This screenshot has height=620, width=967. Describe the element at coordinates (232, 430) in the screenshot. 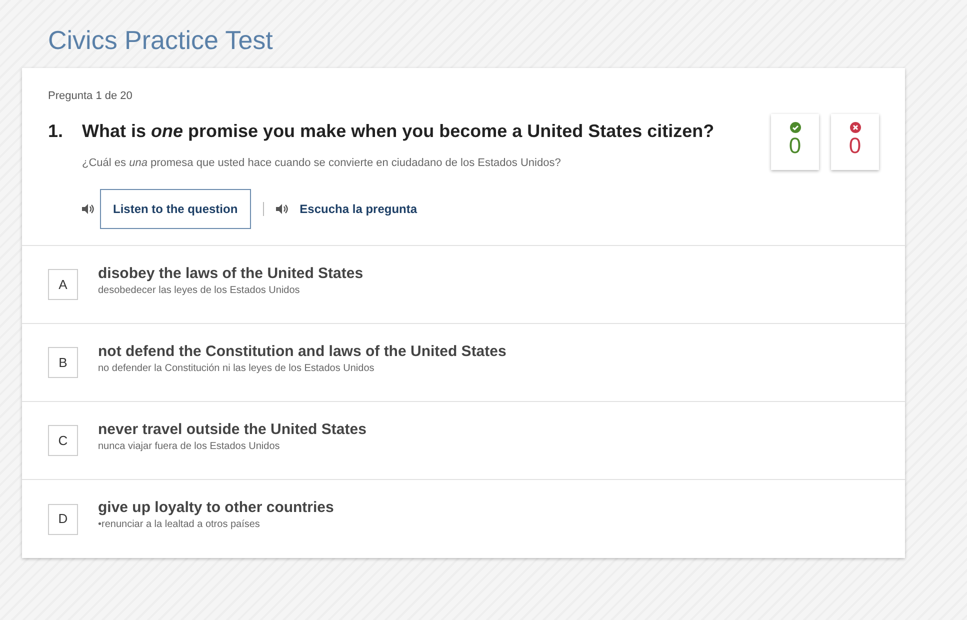

I see `option-text: never travel outside the United States` at that location.